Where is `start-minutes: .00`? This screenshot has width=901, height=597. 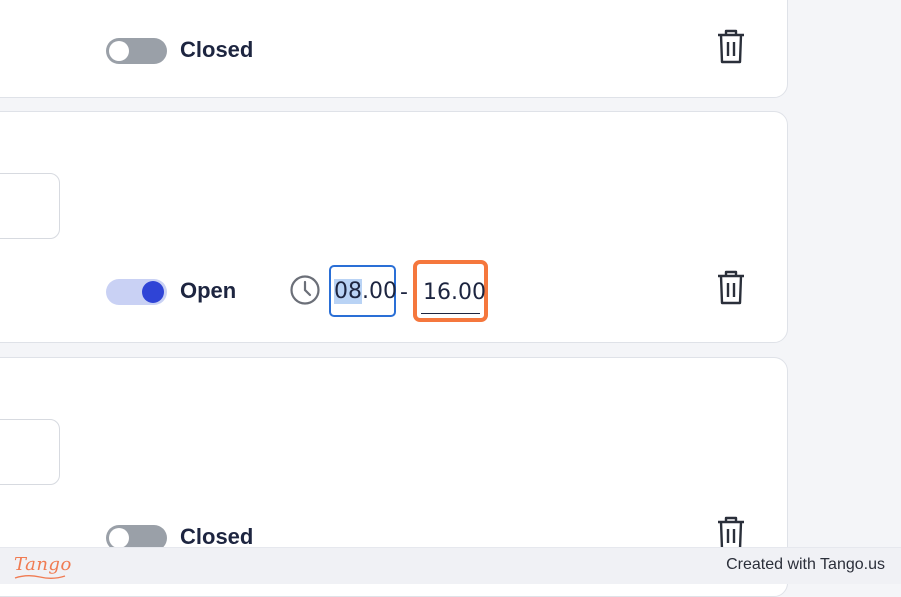
start-minutes: .00 is located at coordinates (379, 291).